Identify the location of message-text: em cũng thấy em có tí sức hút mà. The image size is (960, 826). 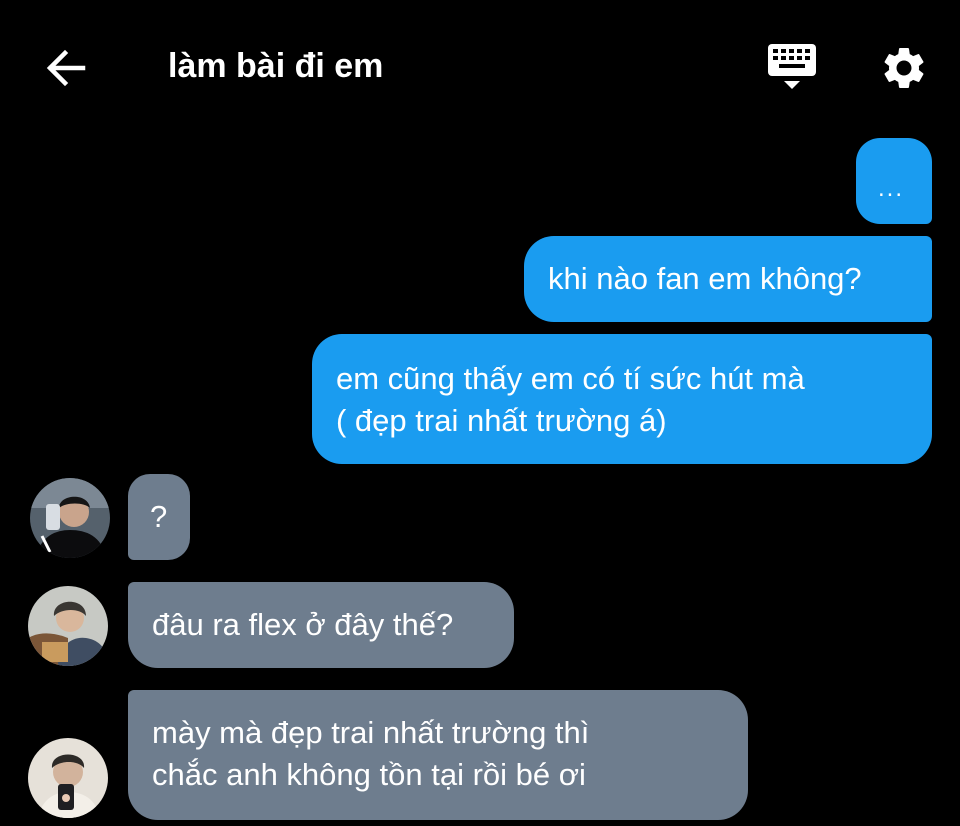
(570, 378).